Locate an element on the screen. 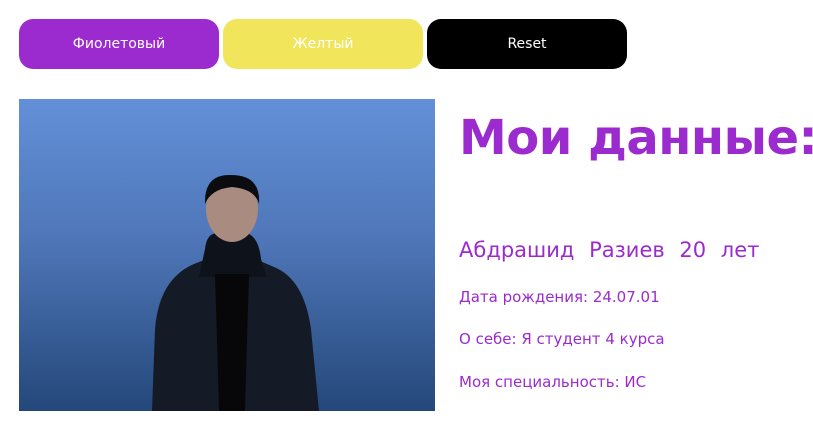 The image size is (813, 436). page-title: Мои данные: is located at coordinates (636, 138).